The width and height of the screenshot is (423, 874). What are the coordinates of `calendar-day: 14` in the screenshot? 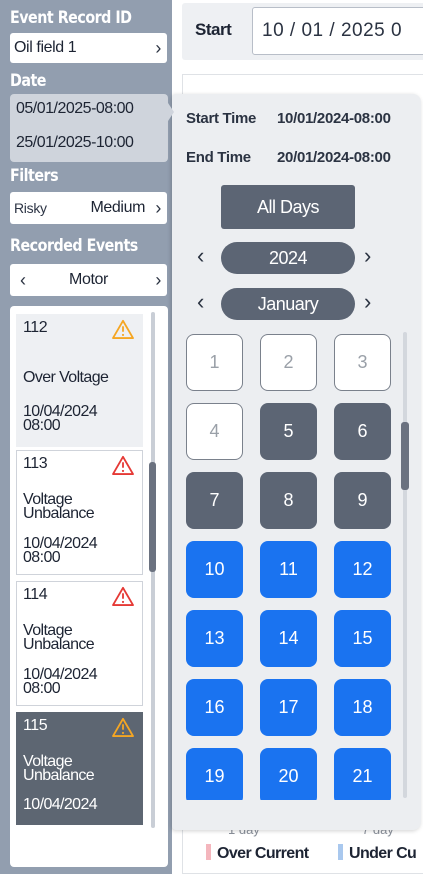 It's located at (288, 638).